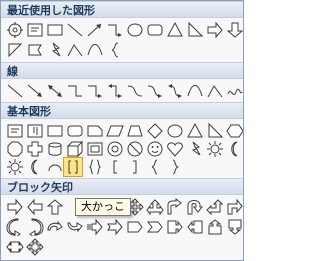 This screenshot has width=320, height=261. I want to click on elbow-connector-shape-icon, so click(75, 91).